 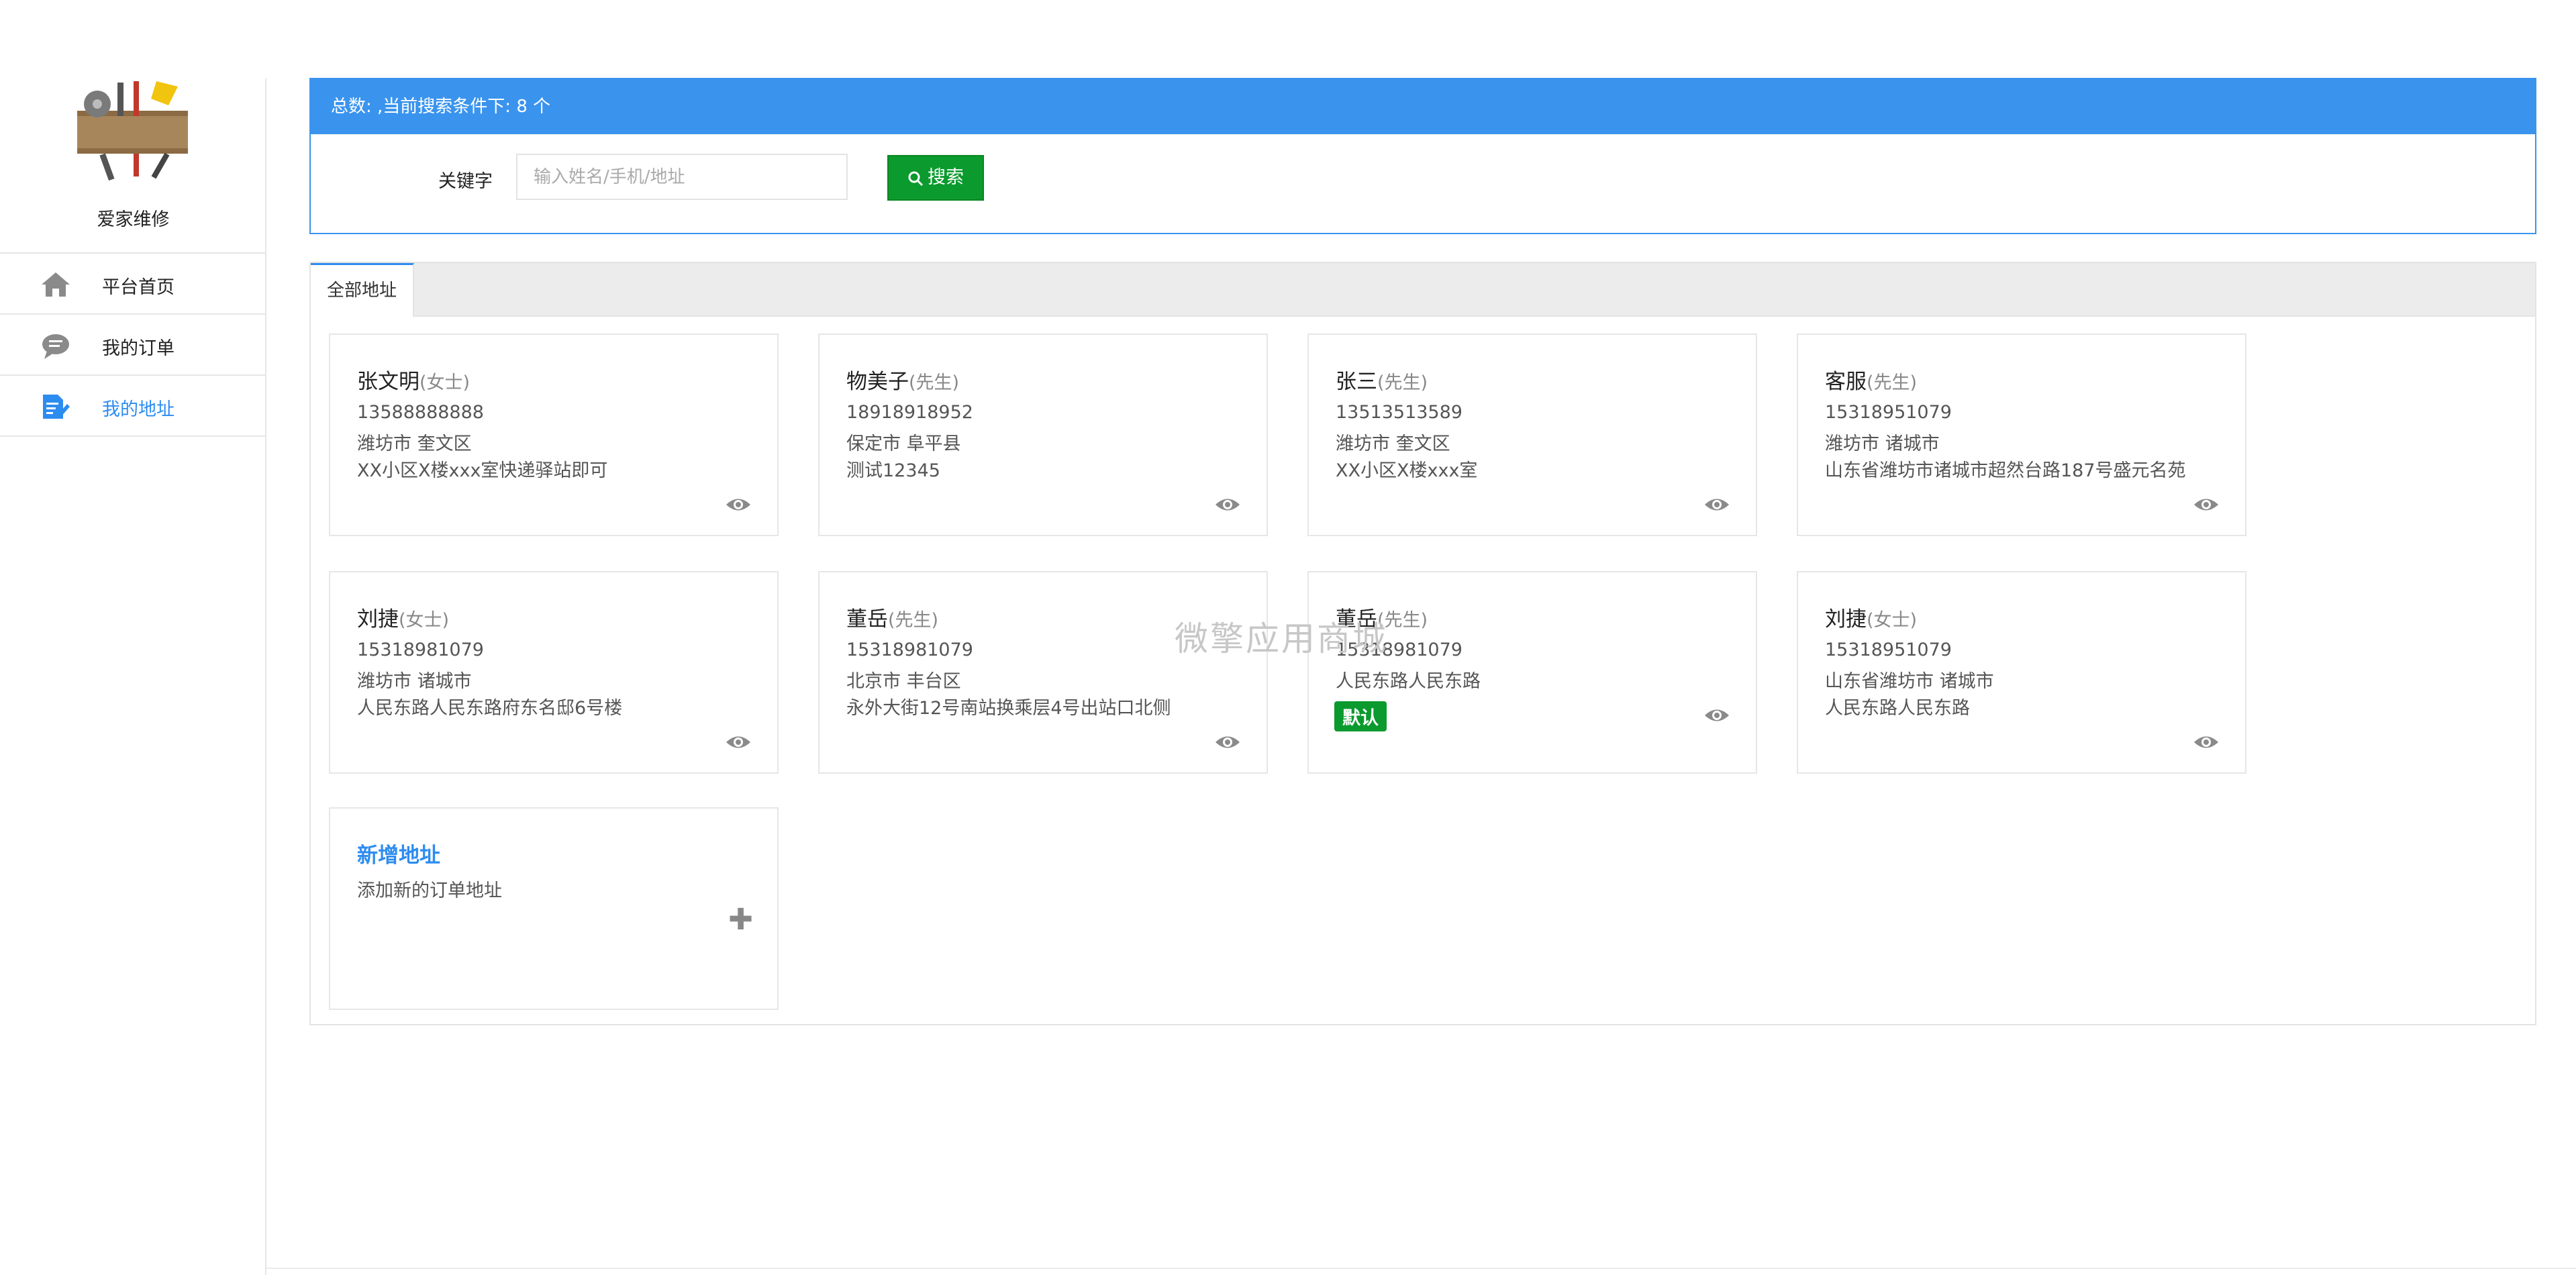 I want to click on sidebar-item-label: 平台首页, so click(x=138, y=287).